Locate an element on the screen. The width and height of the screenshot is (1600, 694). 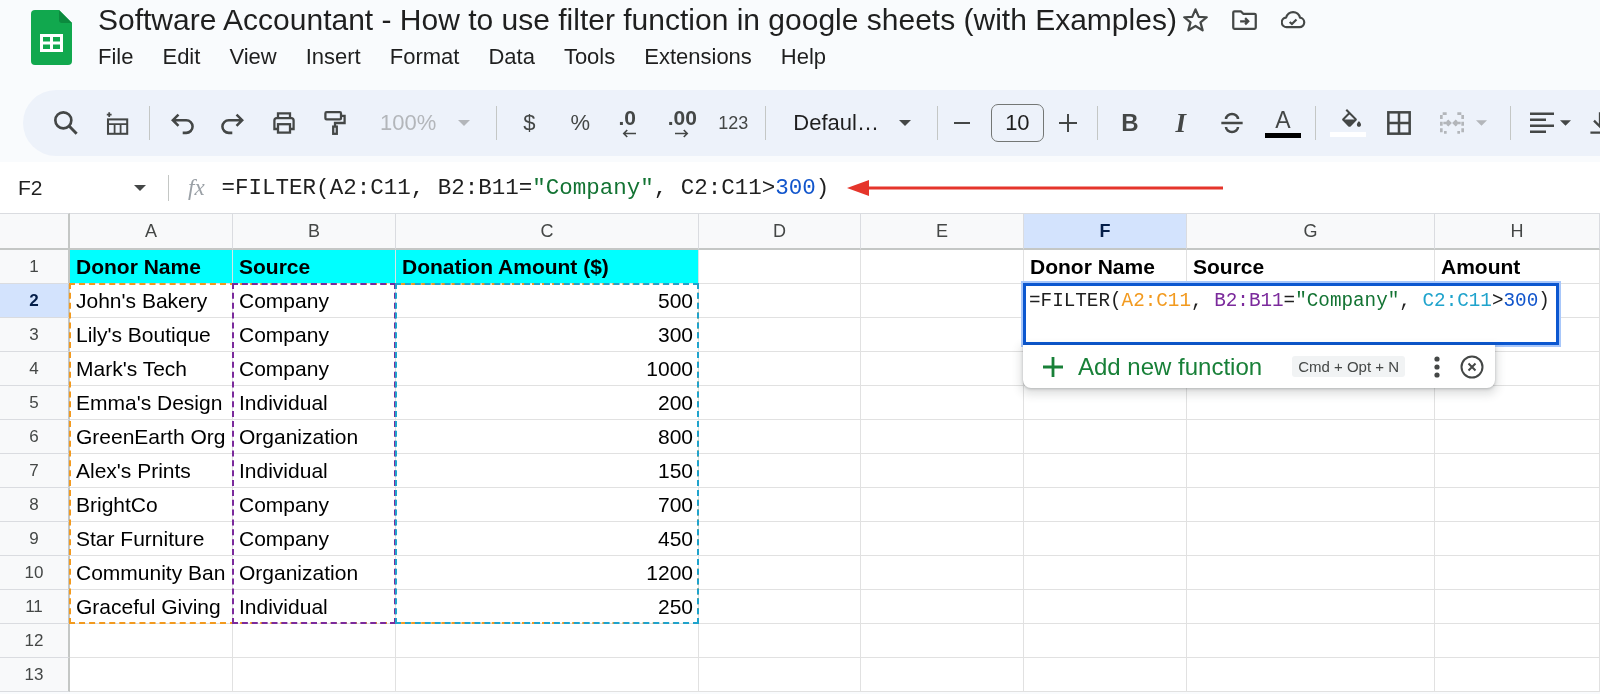
plus-icon is located at coordinates (1067, 123).